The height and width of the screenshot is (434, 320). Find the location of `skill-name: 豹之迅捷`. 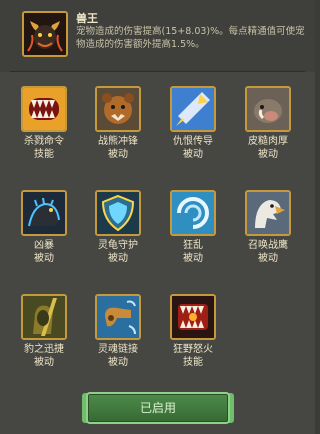

skill-name: 豹之迅捷 is located at coordinates (44, 349).